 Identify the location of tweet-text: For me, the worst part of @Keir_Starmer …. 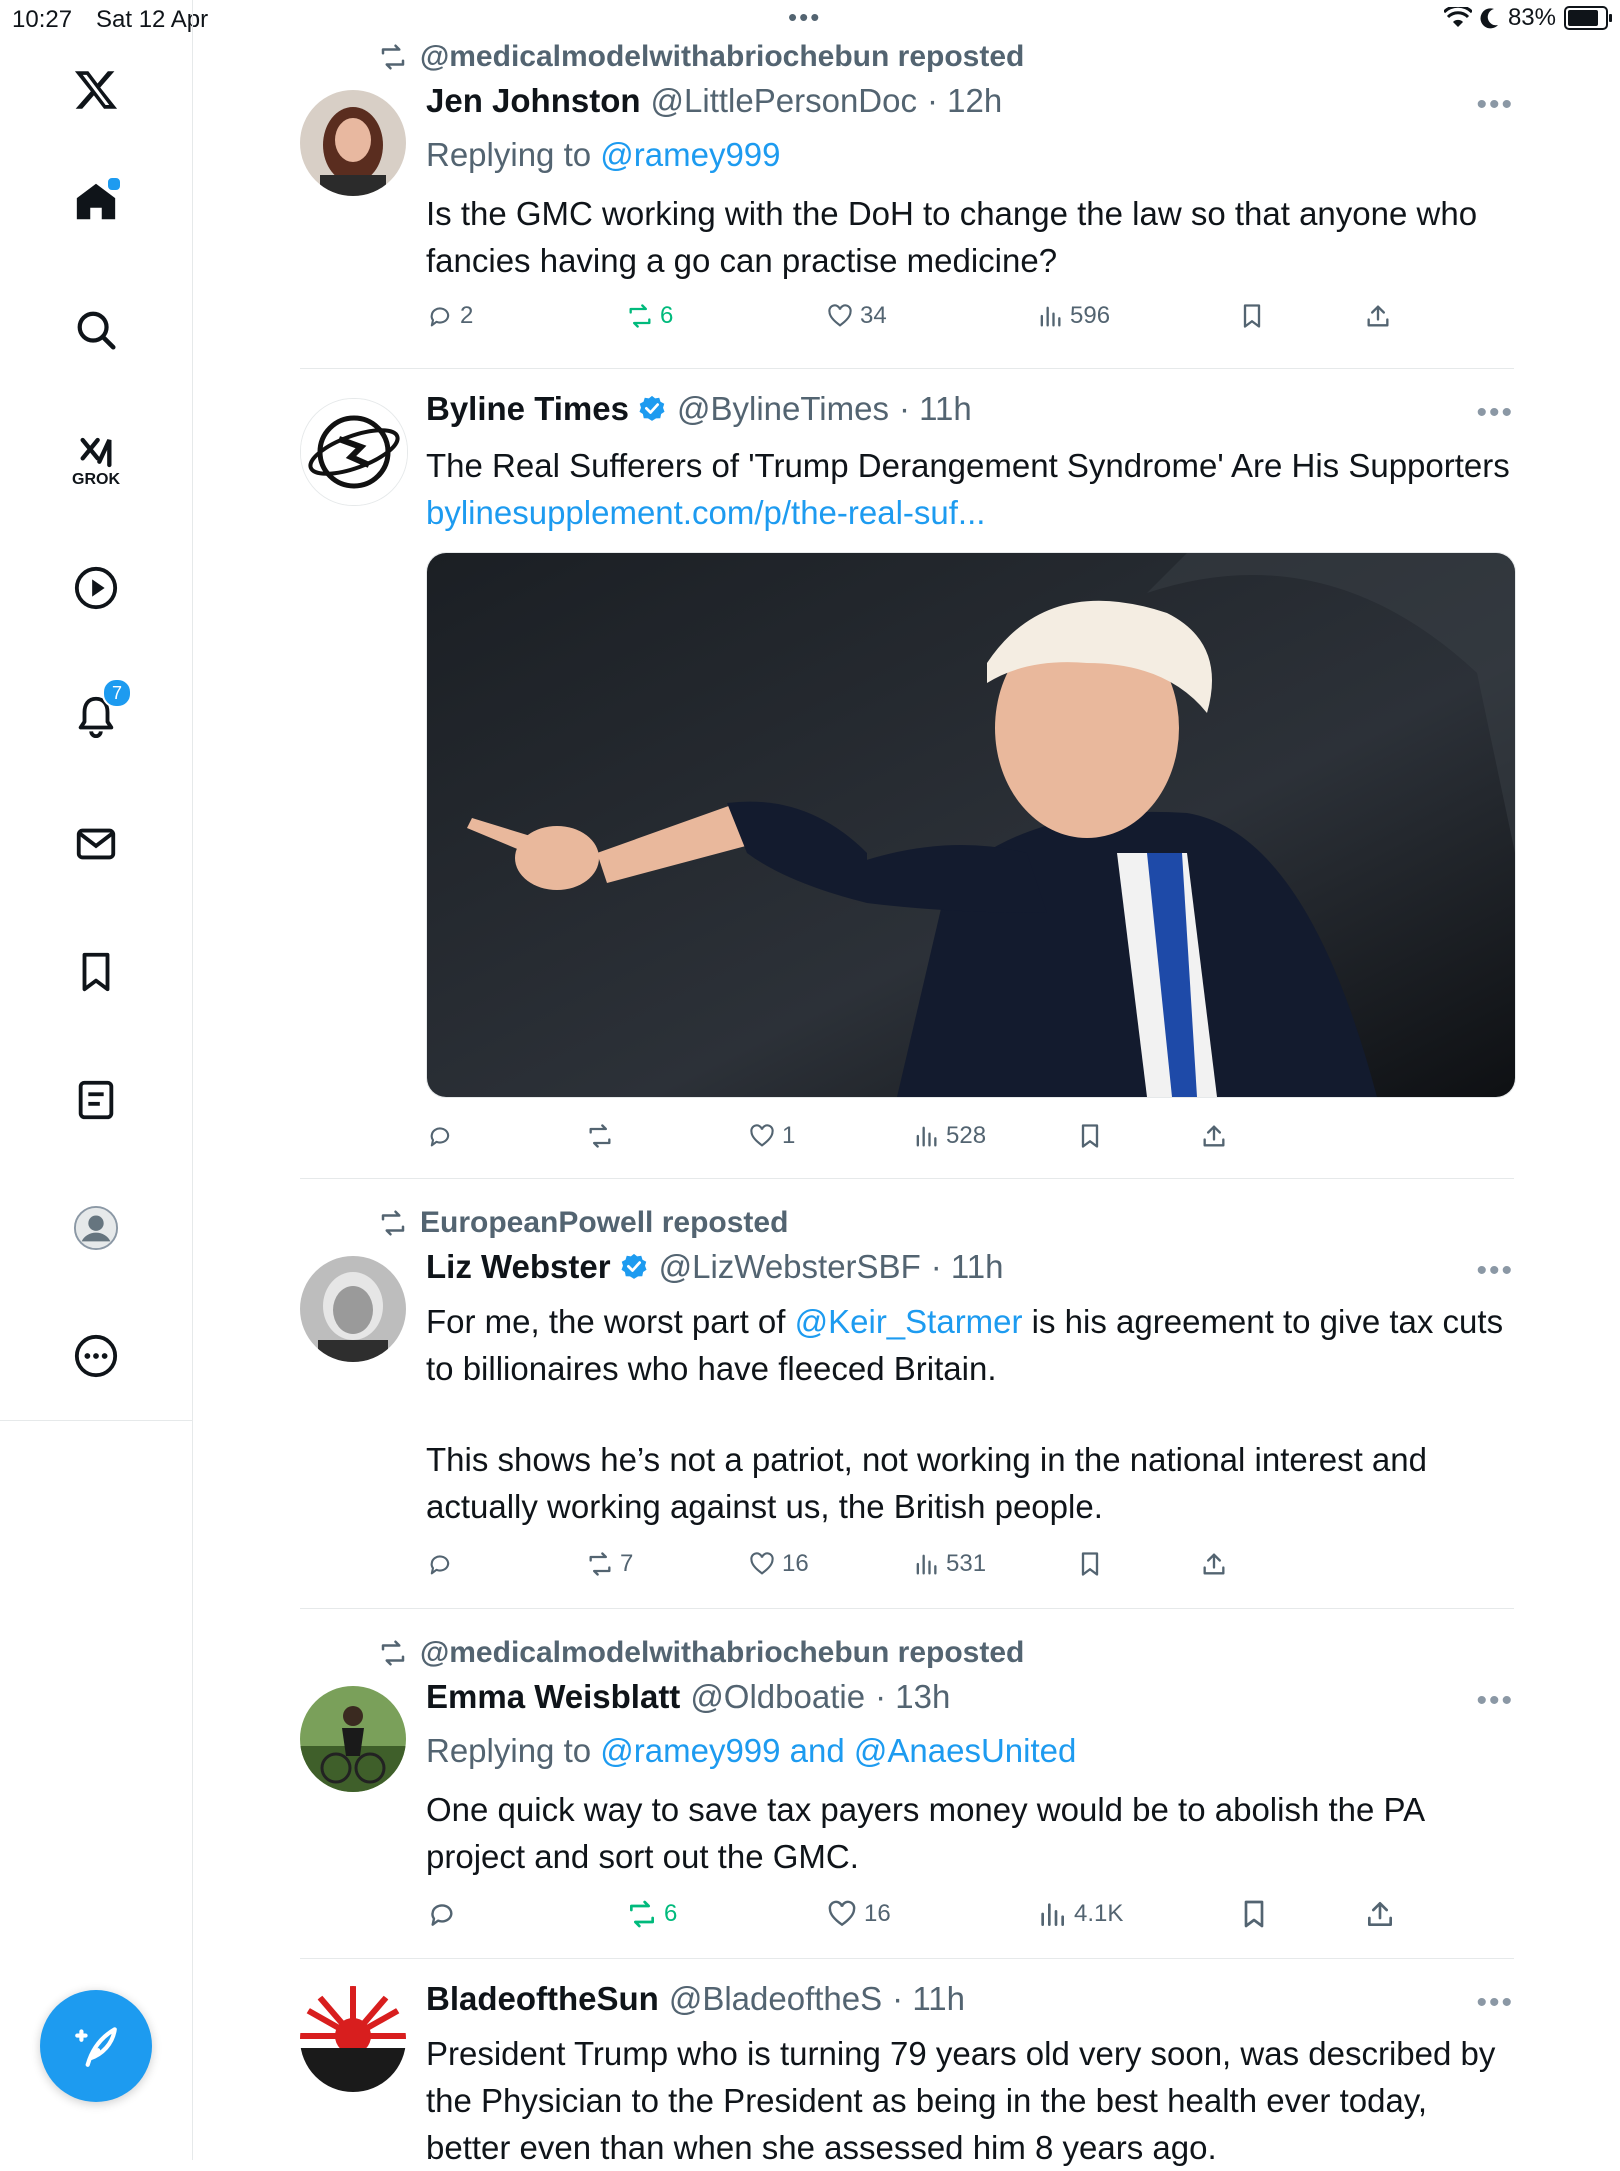
(971, 1345).